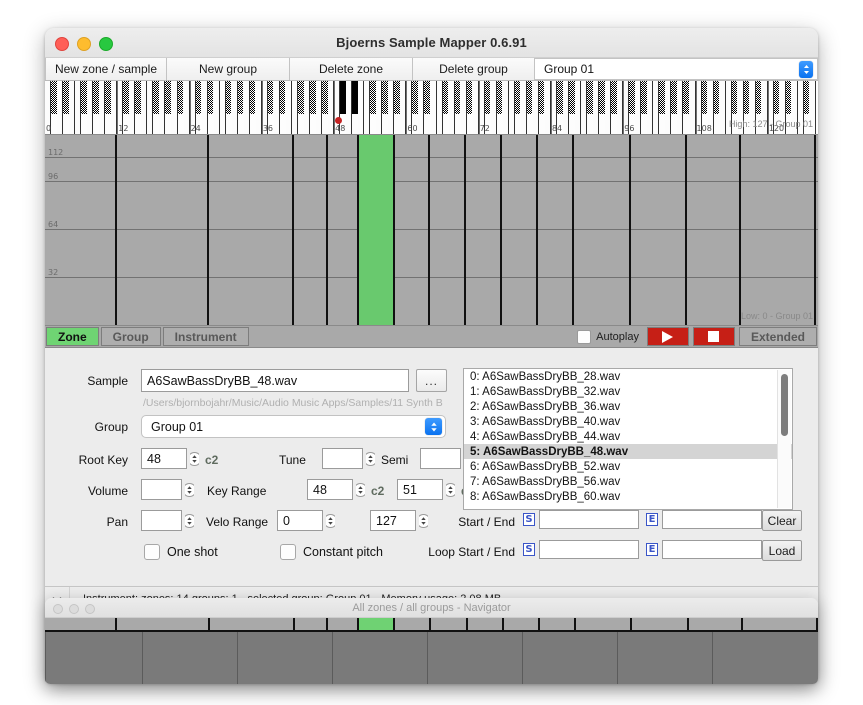 The image size is (863, 705). What do you see at coordinates (589, 549) in the screenshot?
I see `loop-start-input` at bounding box center [589, 549].